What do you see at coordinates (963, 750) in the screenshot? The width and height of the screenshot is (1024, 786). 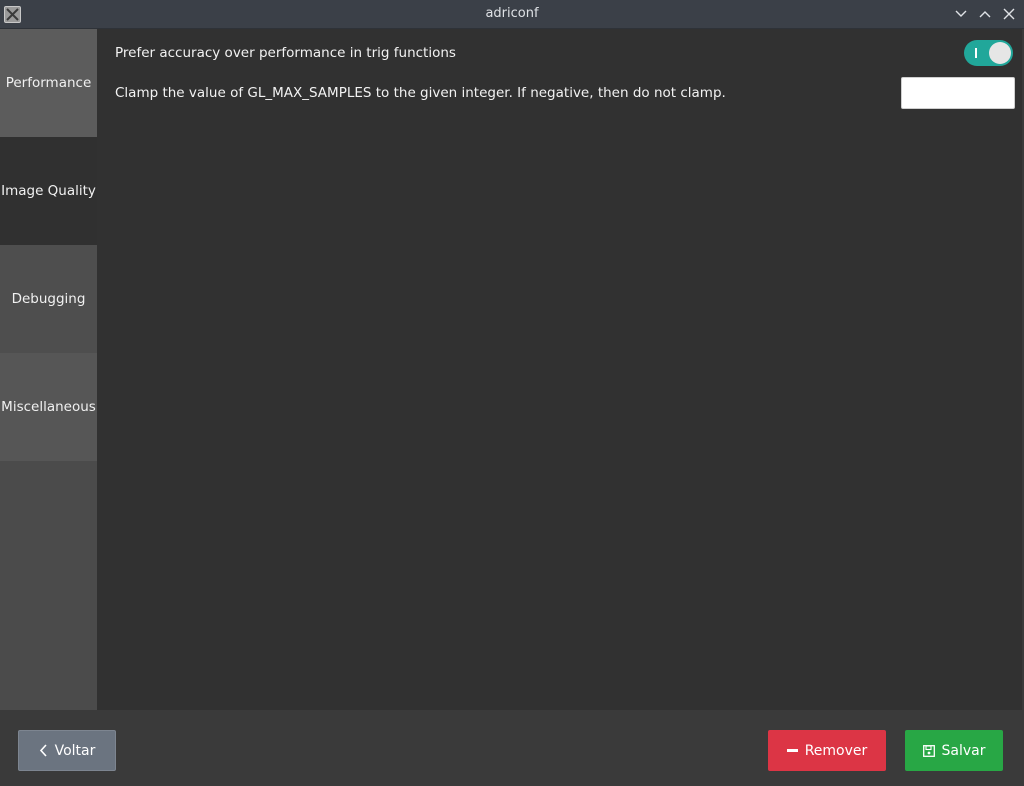 I see `save-button-label: Salvar` at bounding box center [963, 750].